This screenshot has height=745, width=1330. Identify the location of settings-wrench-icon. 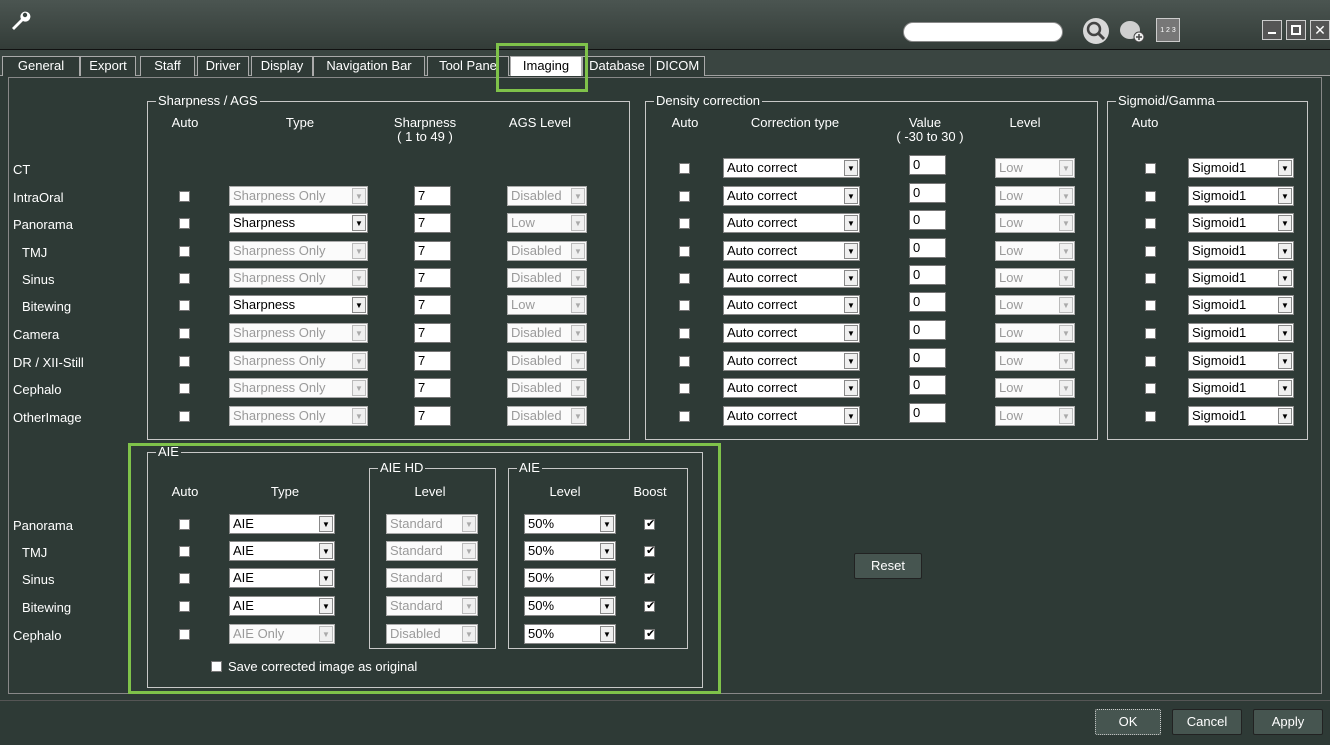
(20, 20).